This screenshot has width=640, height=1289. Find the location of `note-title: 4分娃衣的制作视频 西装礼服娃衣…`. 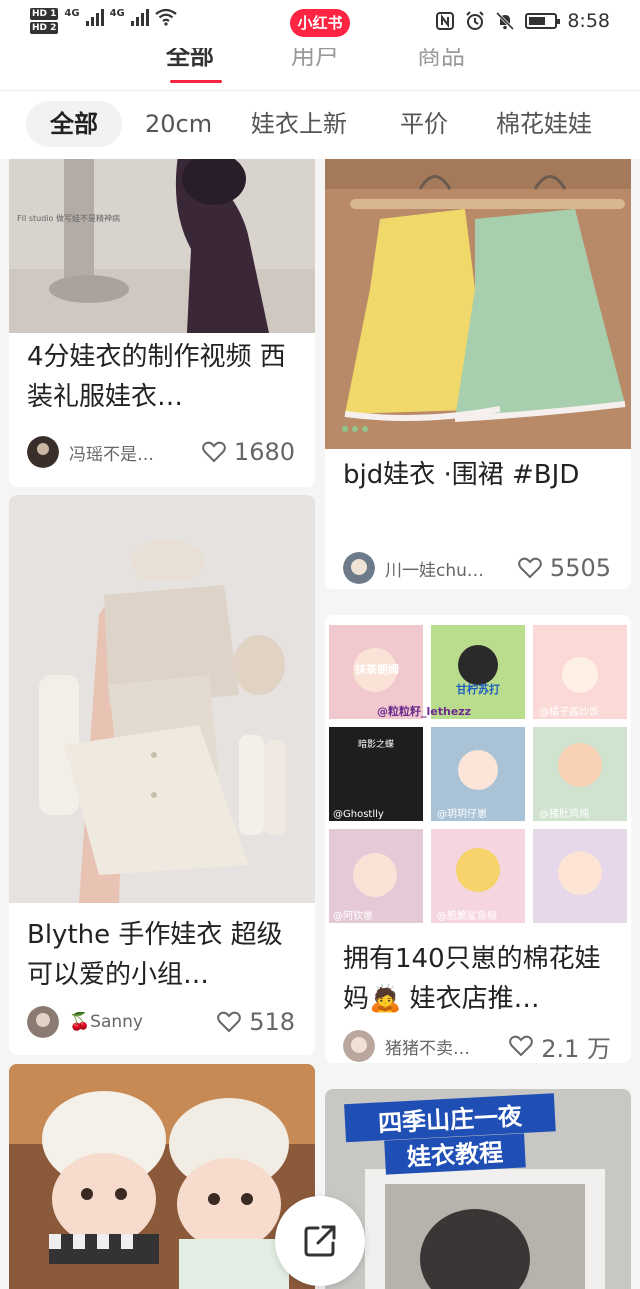

note-title: 4分娃衣的制作视频 西装礼服娃衣… is located at coordinates (156, 377).